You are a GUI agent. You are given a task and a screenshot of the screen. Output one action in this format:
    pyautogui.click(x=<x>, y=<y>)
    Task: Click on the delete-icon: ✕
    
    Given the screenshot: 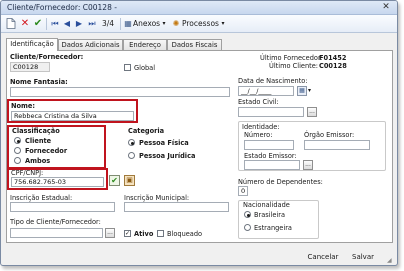 What is the action you would take?
    pyautogui.click(x=25, y=24)
    